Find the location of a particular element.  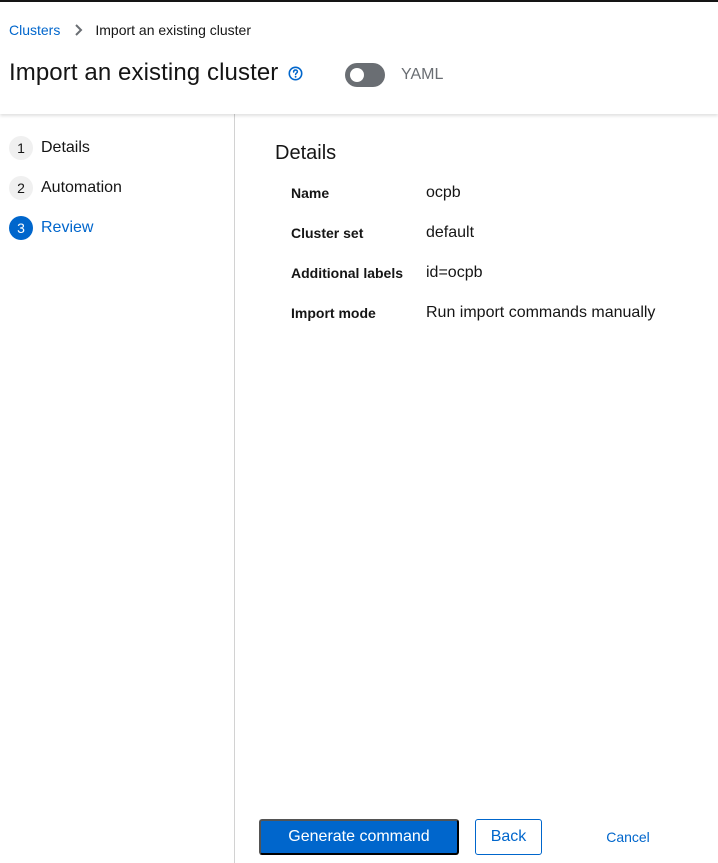

section-title: Details is located at coordinates (306, 153).